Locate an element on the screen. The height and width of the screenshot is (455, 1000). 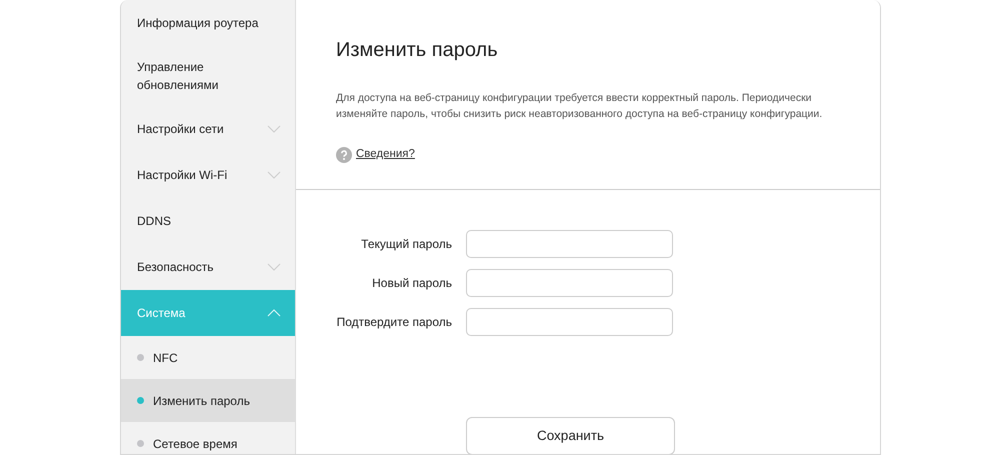
help-icon is located at coordinates (344, 154).